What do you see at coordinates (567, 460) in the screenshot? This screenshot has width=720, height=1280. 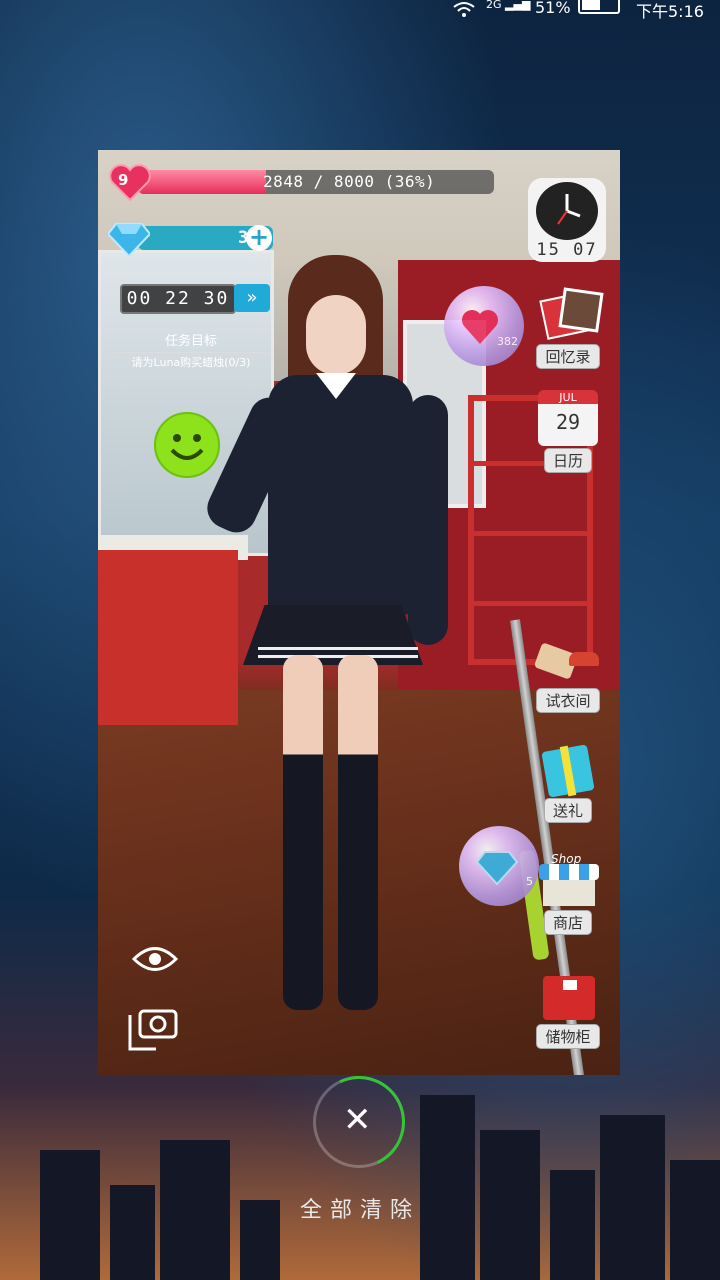 I see `calendar-label: 日历` at bounding box center [567, 460].